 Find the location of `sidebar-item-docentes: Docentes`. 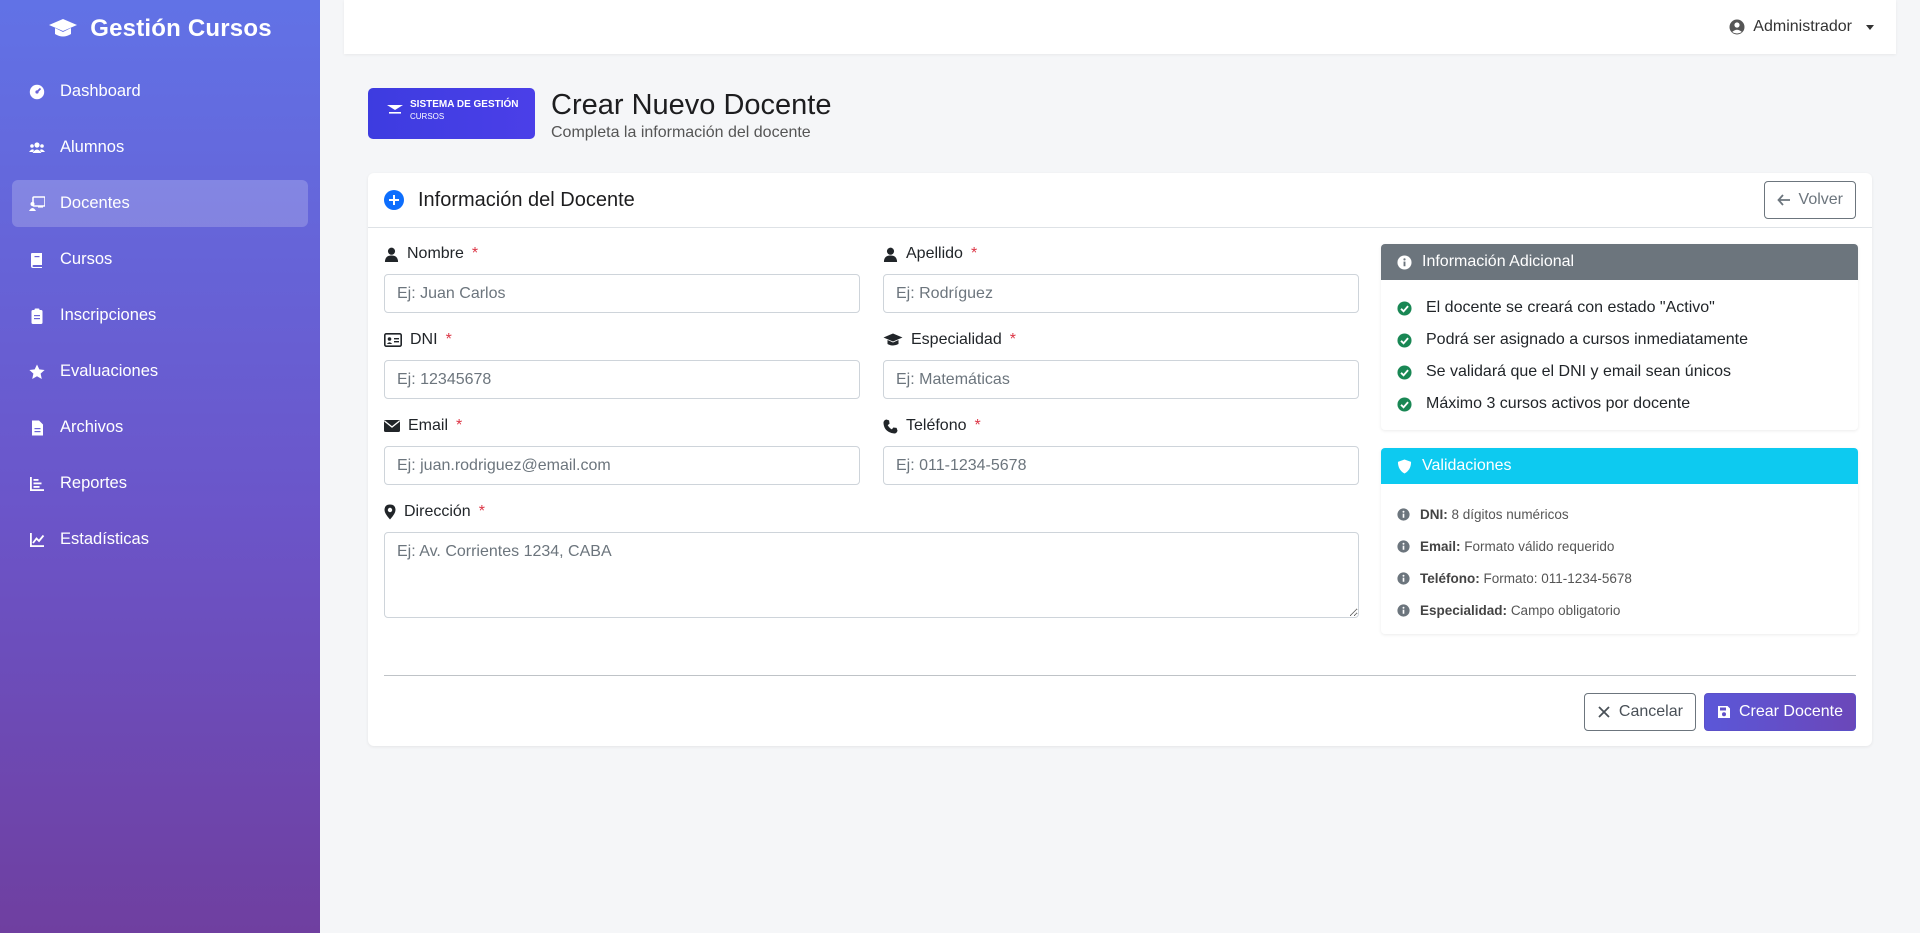

sidebar-item-docentes: Docentes is located at coordinates (160, 203).